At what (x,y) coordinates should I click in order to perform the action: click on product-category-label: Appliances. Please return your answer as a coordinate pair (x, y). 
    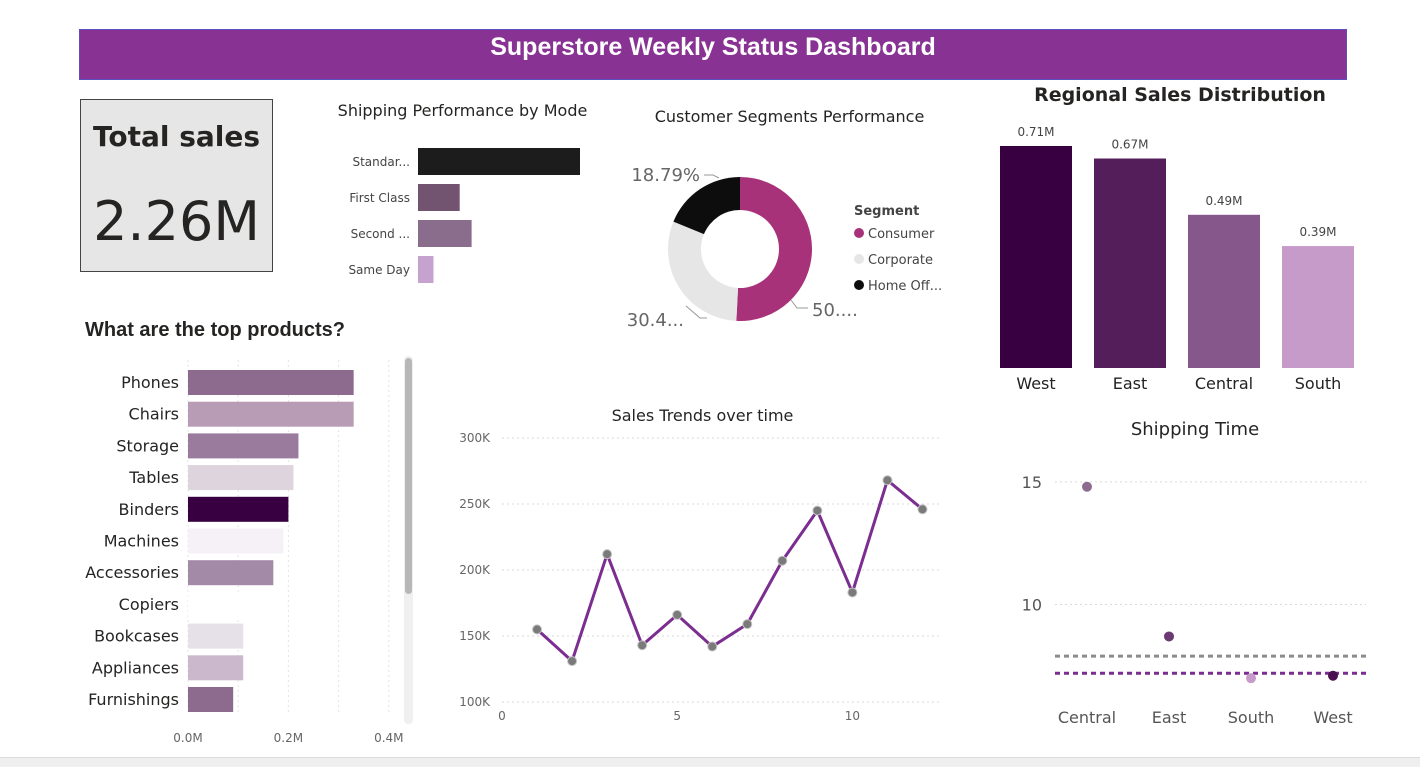
    Looking at the image, I should click on (135, 667).